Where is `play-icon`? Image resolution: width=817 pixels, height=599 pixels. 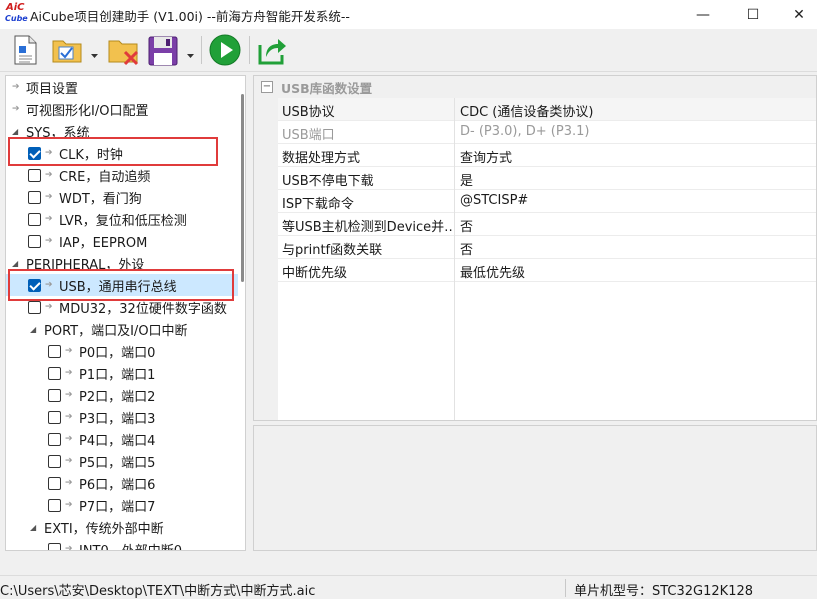 play-icon is located at coordinates (225, 50).